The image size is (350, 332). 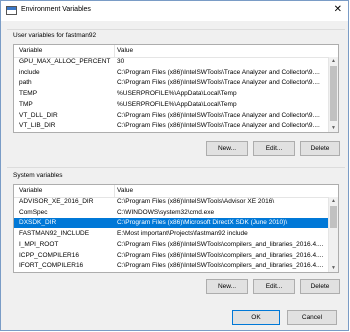 I want to click on title-bar: Environment Variables ✕, so click(x=174, y=11).